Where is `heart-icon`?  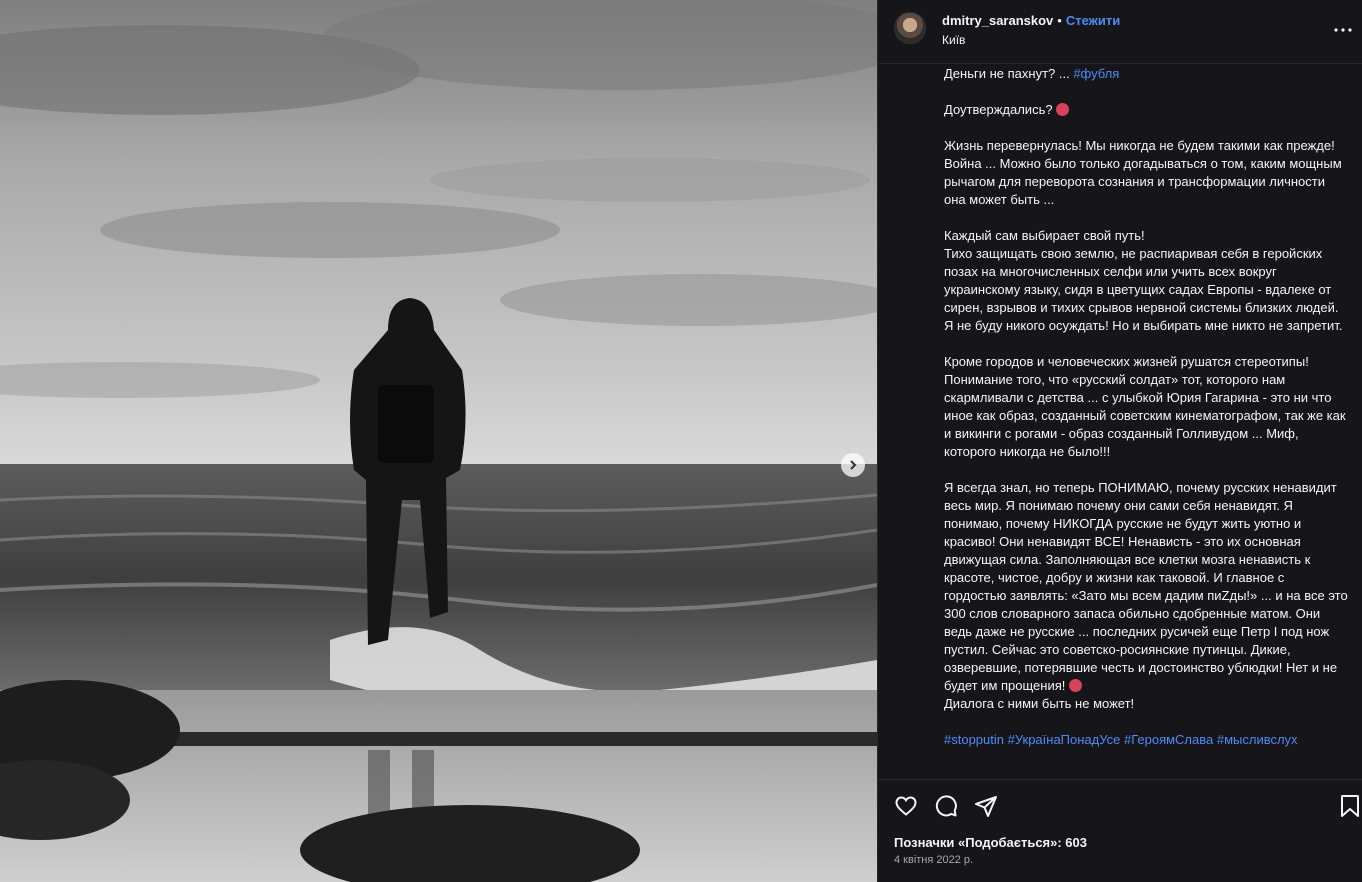 heart-icon is located at coordinates (906, 806).